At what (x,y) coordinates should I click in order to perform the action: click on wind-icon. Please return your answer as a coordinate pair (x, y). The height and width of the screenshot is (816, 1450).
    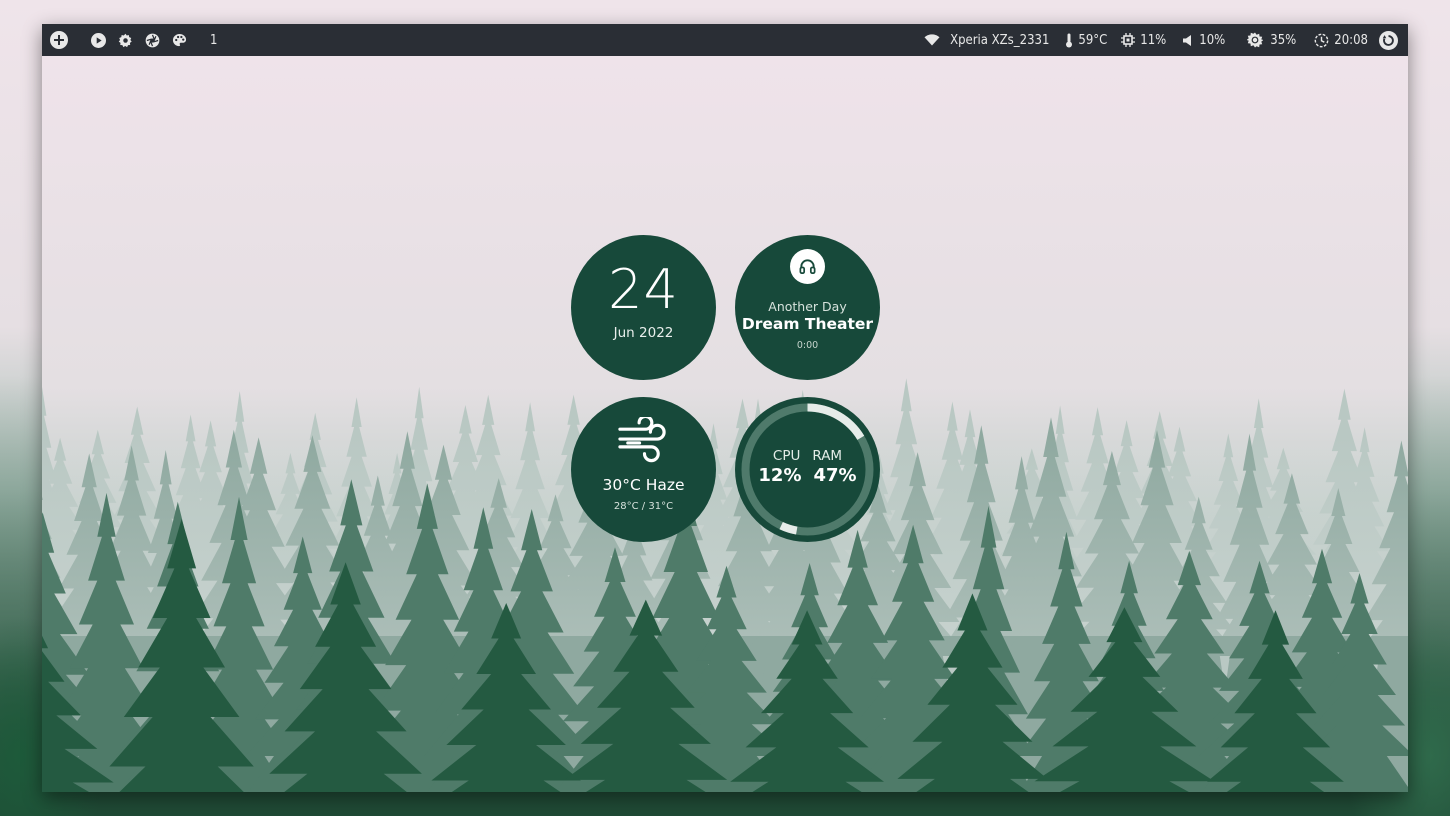
    Looking at the image, I should click on (642, 440).